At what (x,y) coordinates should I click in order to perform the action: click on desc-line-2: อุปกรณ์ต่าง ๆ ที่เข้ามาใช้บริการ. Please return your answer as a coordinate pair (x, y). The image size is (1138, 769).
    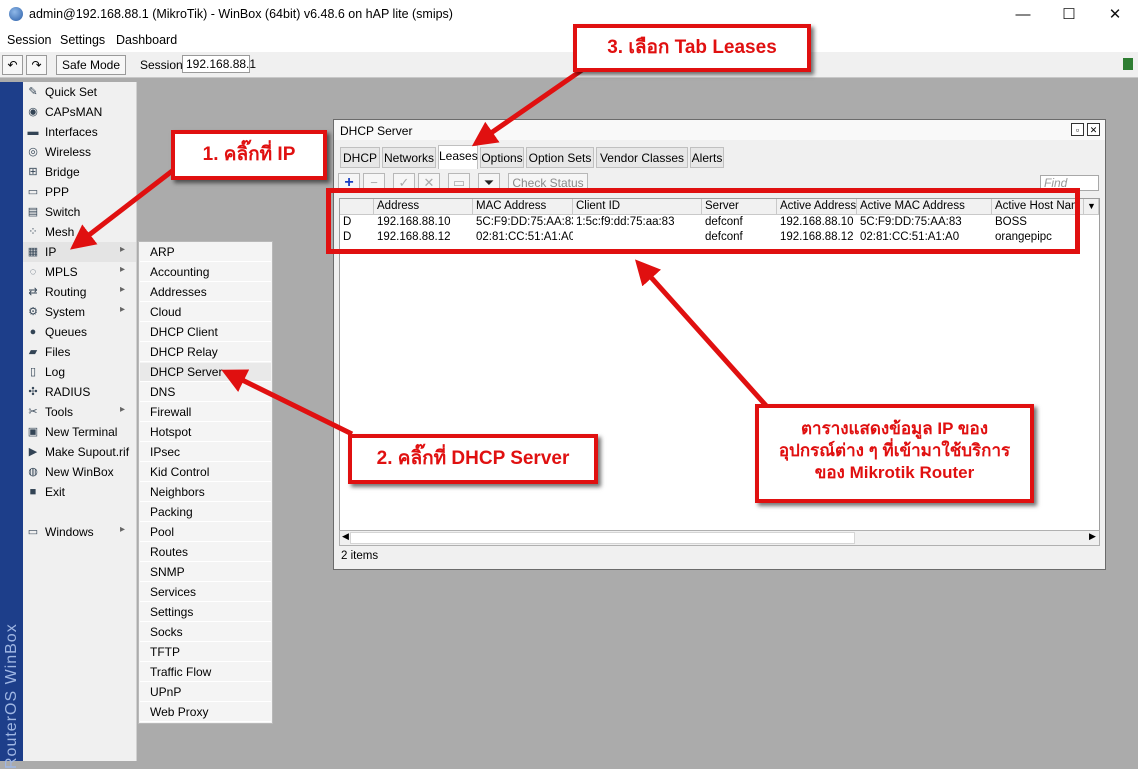
    Looking at the image, I should click on (894, 450).